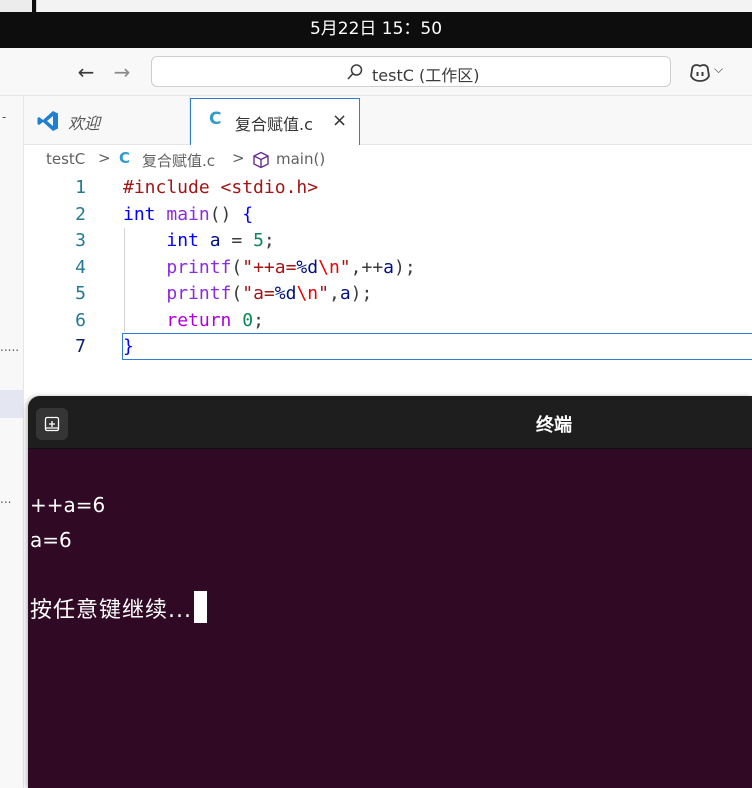 The image size is (752, 788). Describe the element at coordinates (388, 120) in the screenshot. I see `editor-tab-bar: 欢迎 C 复合赋值.c ×` at that location.